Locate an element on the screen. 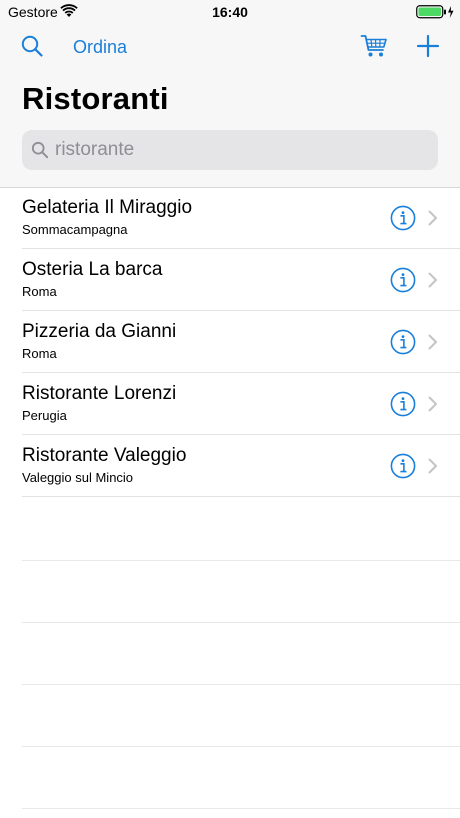 This screenshot has width=460, height=818. page-title: Ristoranti is located at coordinates (95, 98).